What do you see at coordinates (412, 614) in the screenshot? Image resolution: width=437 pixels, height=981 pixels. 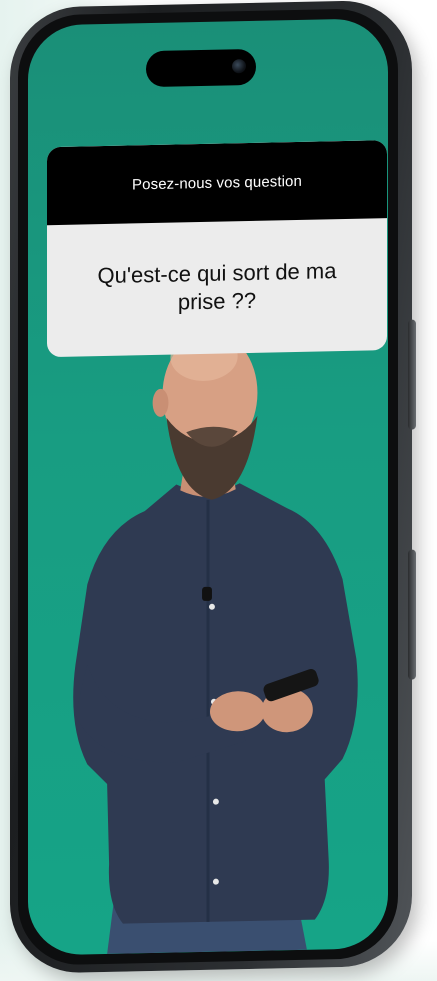 I see `power-button` at bounding box center [412, 614].